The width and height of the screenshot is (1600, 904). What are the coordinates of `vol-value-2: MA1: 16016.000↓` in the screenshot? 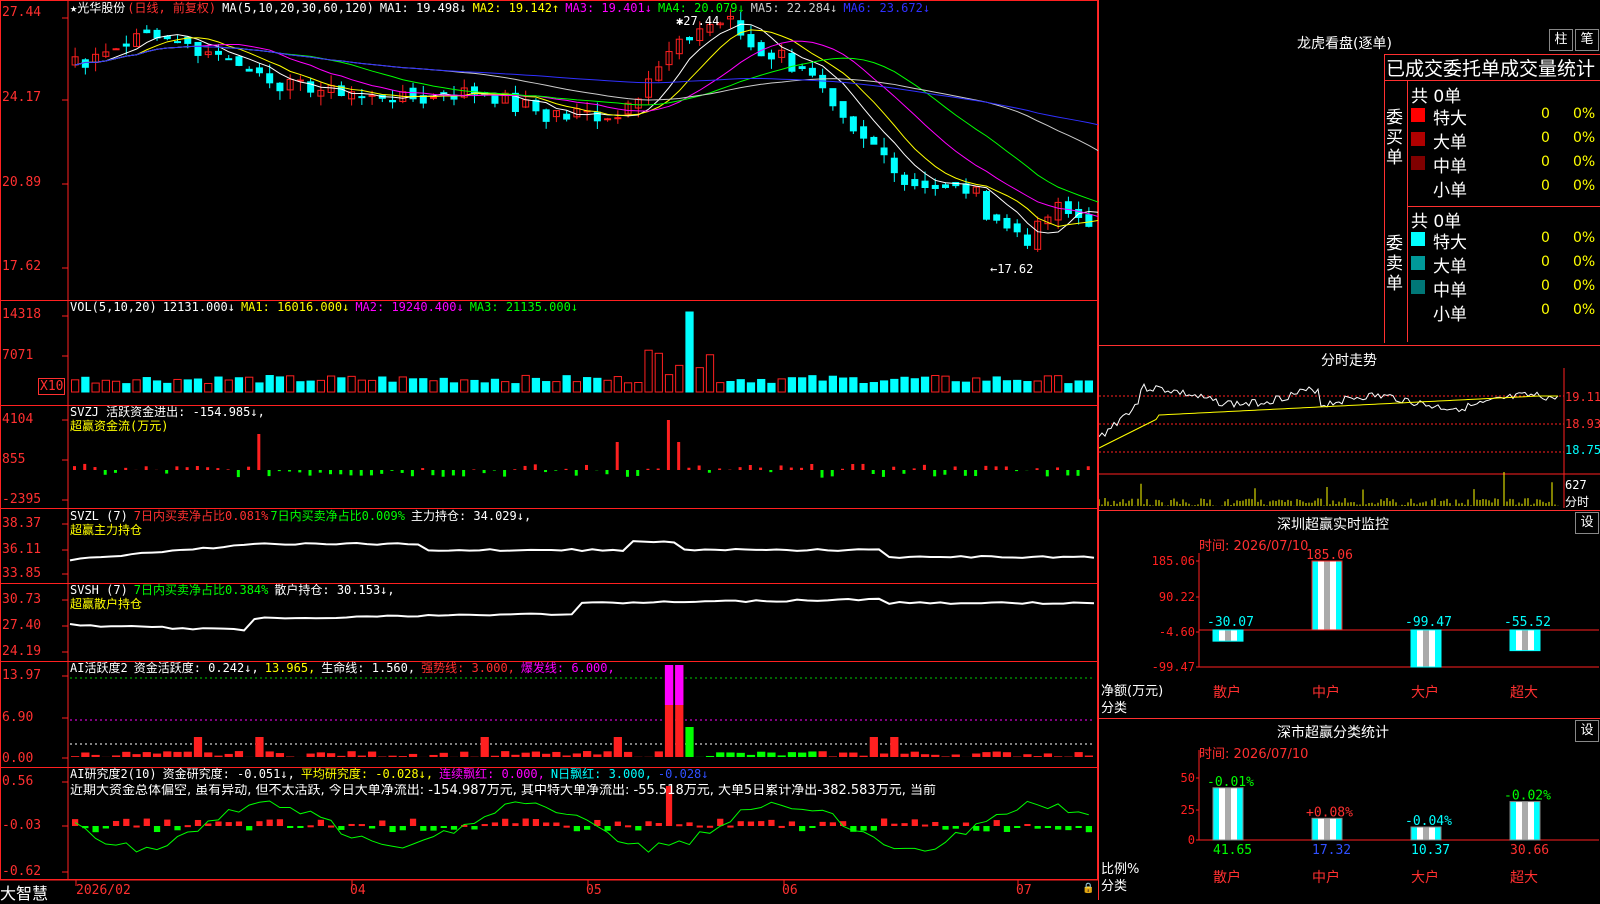 It's located at (295, 307).